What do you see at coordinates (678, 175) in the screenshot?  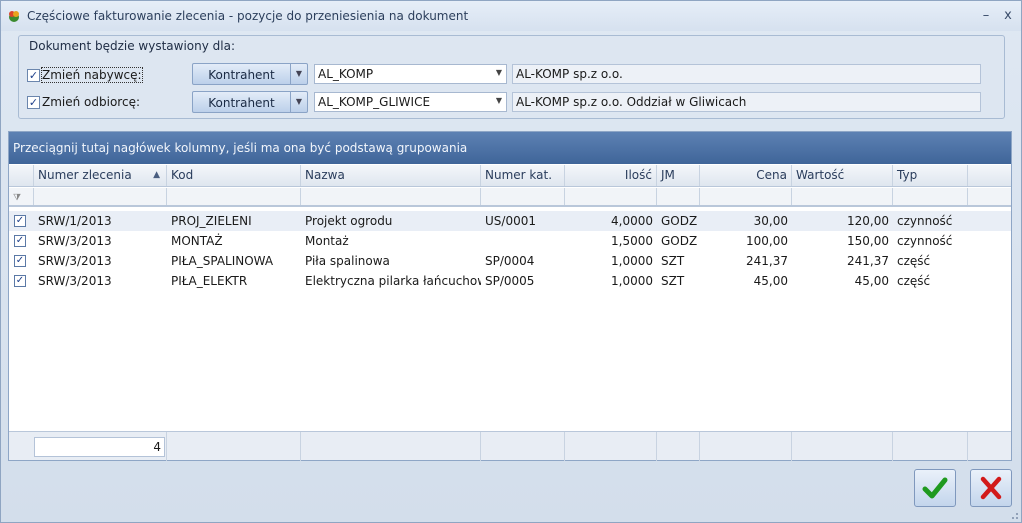 I see `header-unit: JM` at bounding box center [678, 175].